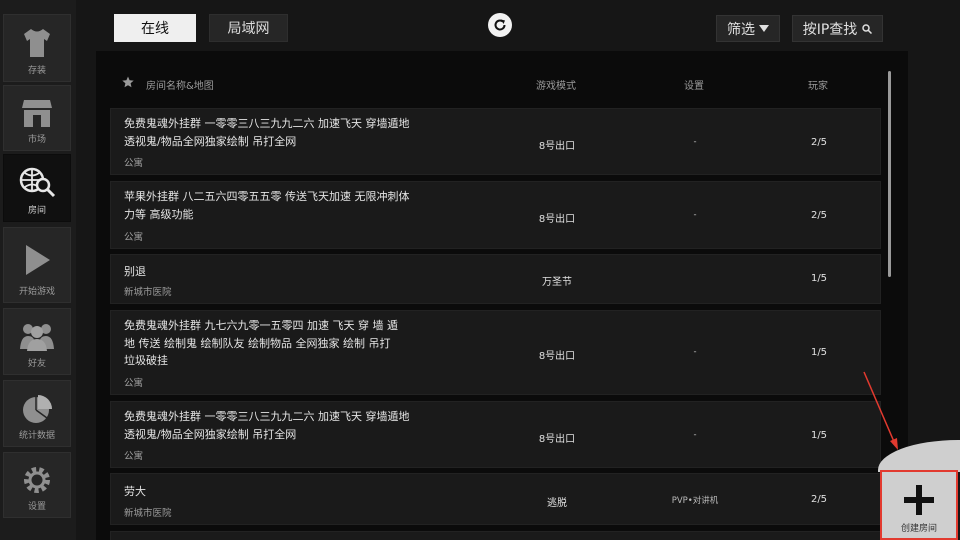 This screenshot has height=540, width=960. What do you see at coordinates (248, 28) in the screenshot?
I see `tab-lan: 局域网` at bounding box center [248, 28].